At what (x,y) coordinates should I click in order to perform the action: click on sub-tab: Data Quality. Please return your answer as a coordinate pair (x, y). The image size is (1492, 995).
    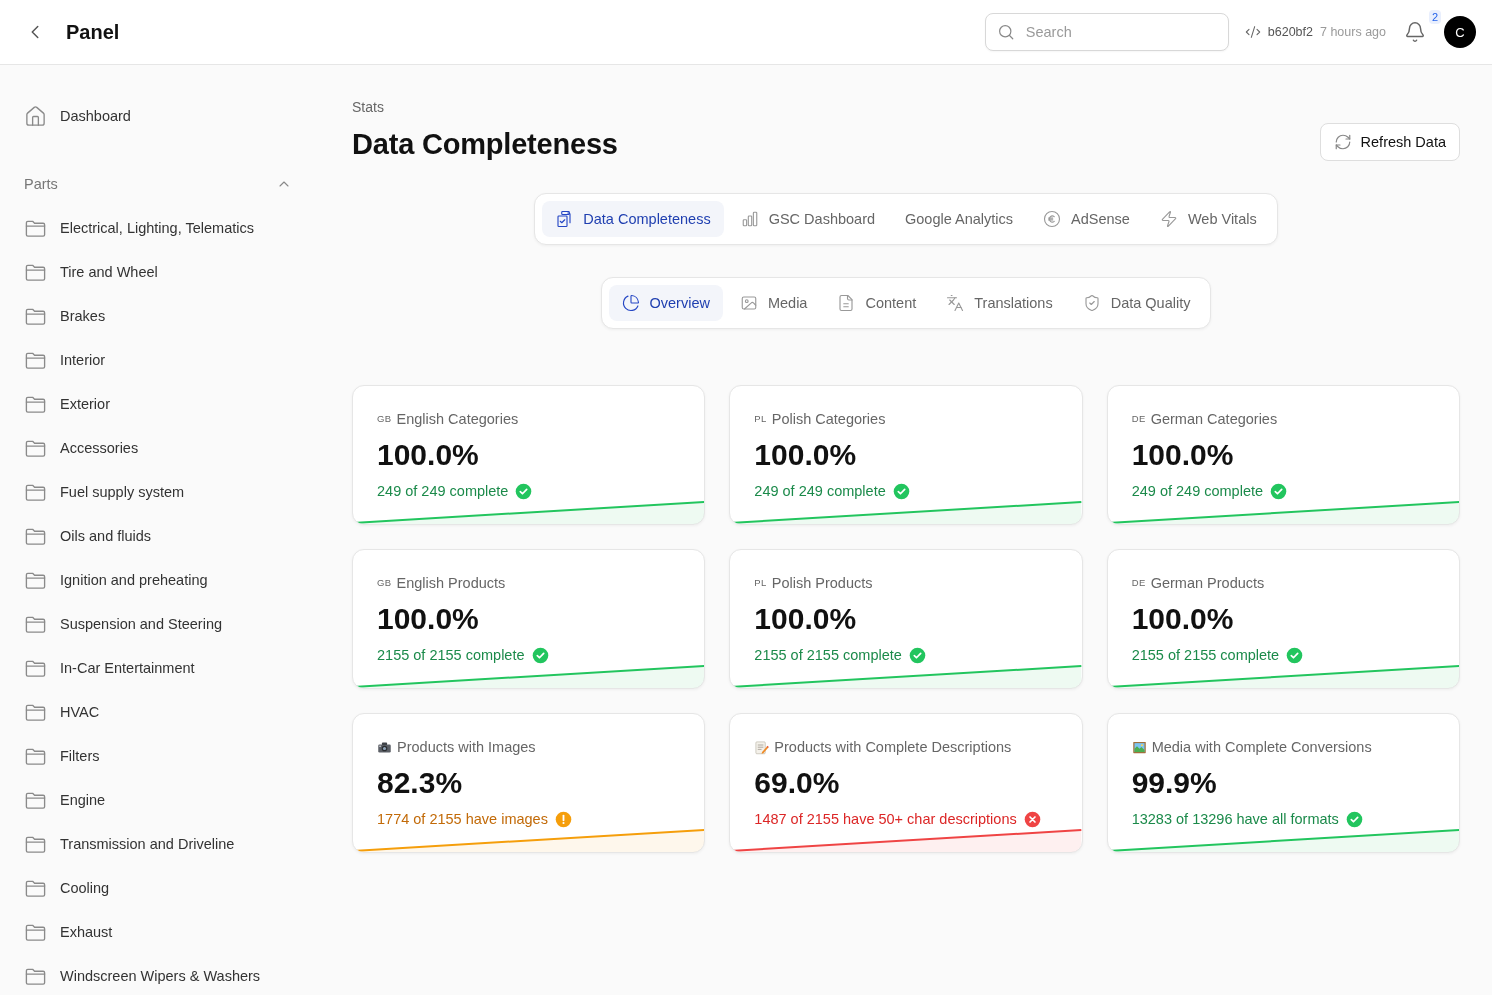
    Looking at the image, I should click on (1136, 303).